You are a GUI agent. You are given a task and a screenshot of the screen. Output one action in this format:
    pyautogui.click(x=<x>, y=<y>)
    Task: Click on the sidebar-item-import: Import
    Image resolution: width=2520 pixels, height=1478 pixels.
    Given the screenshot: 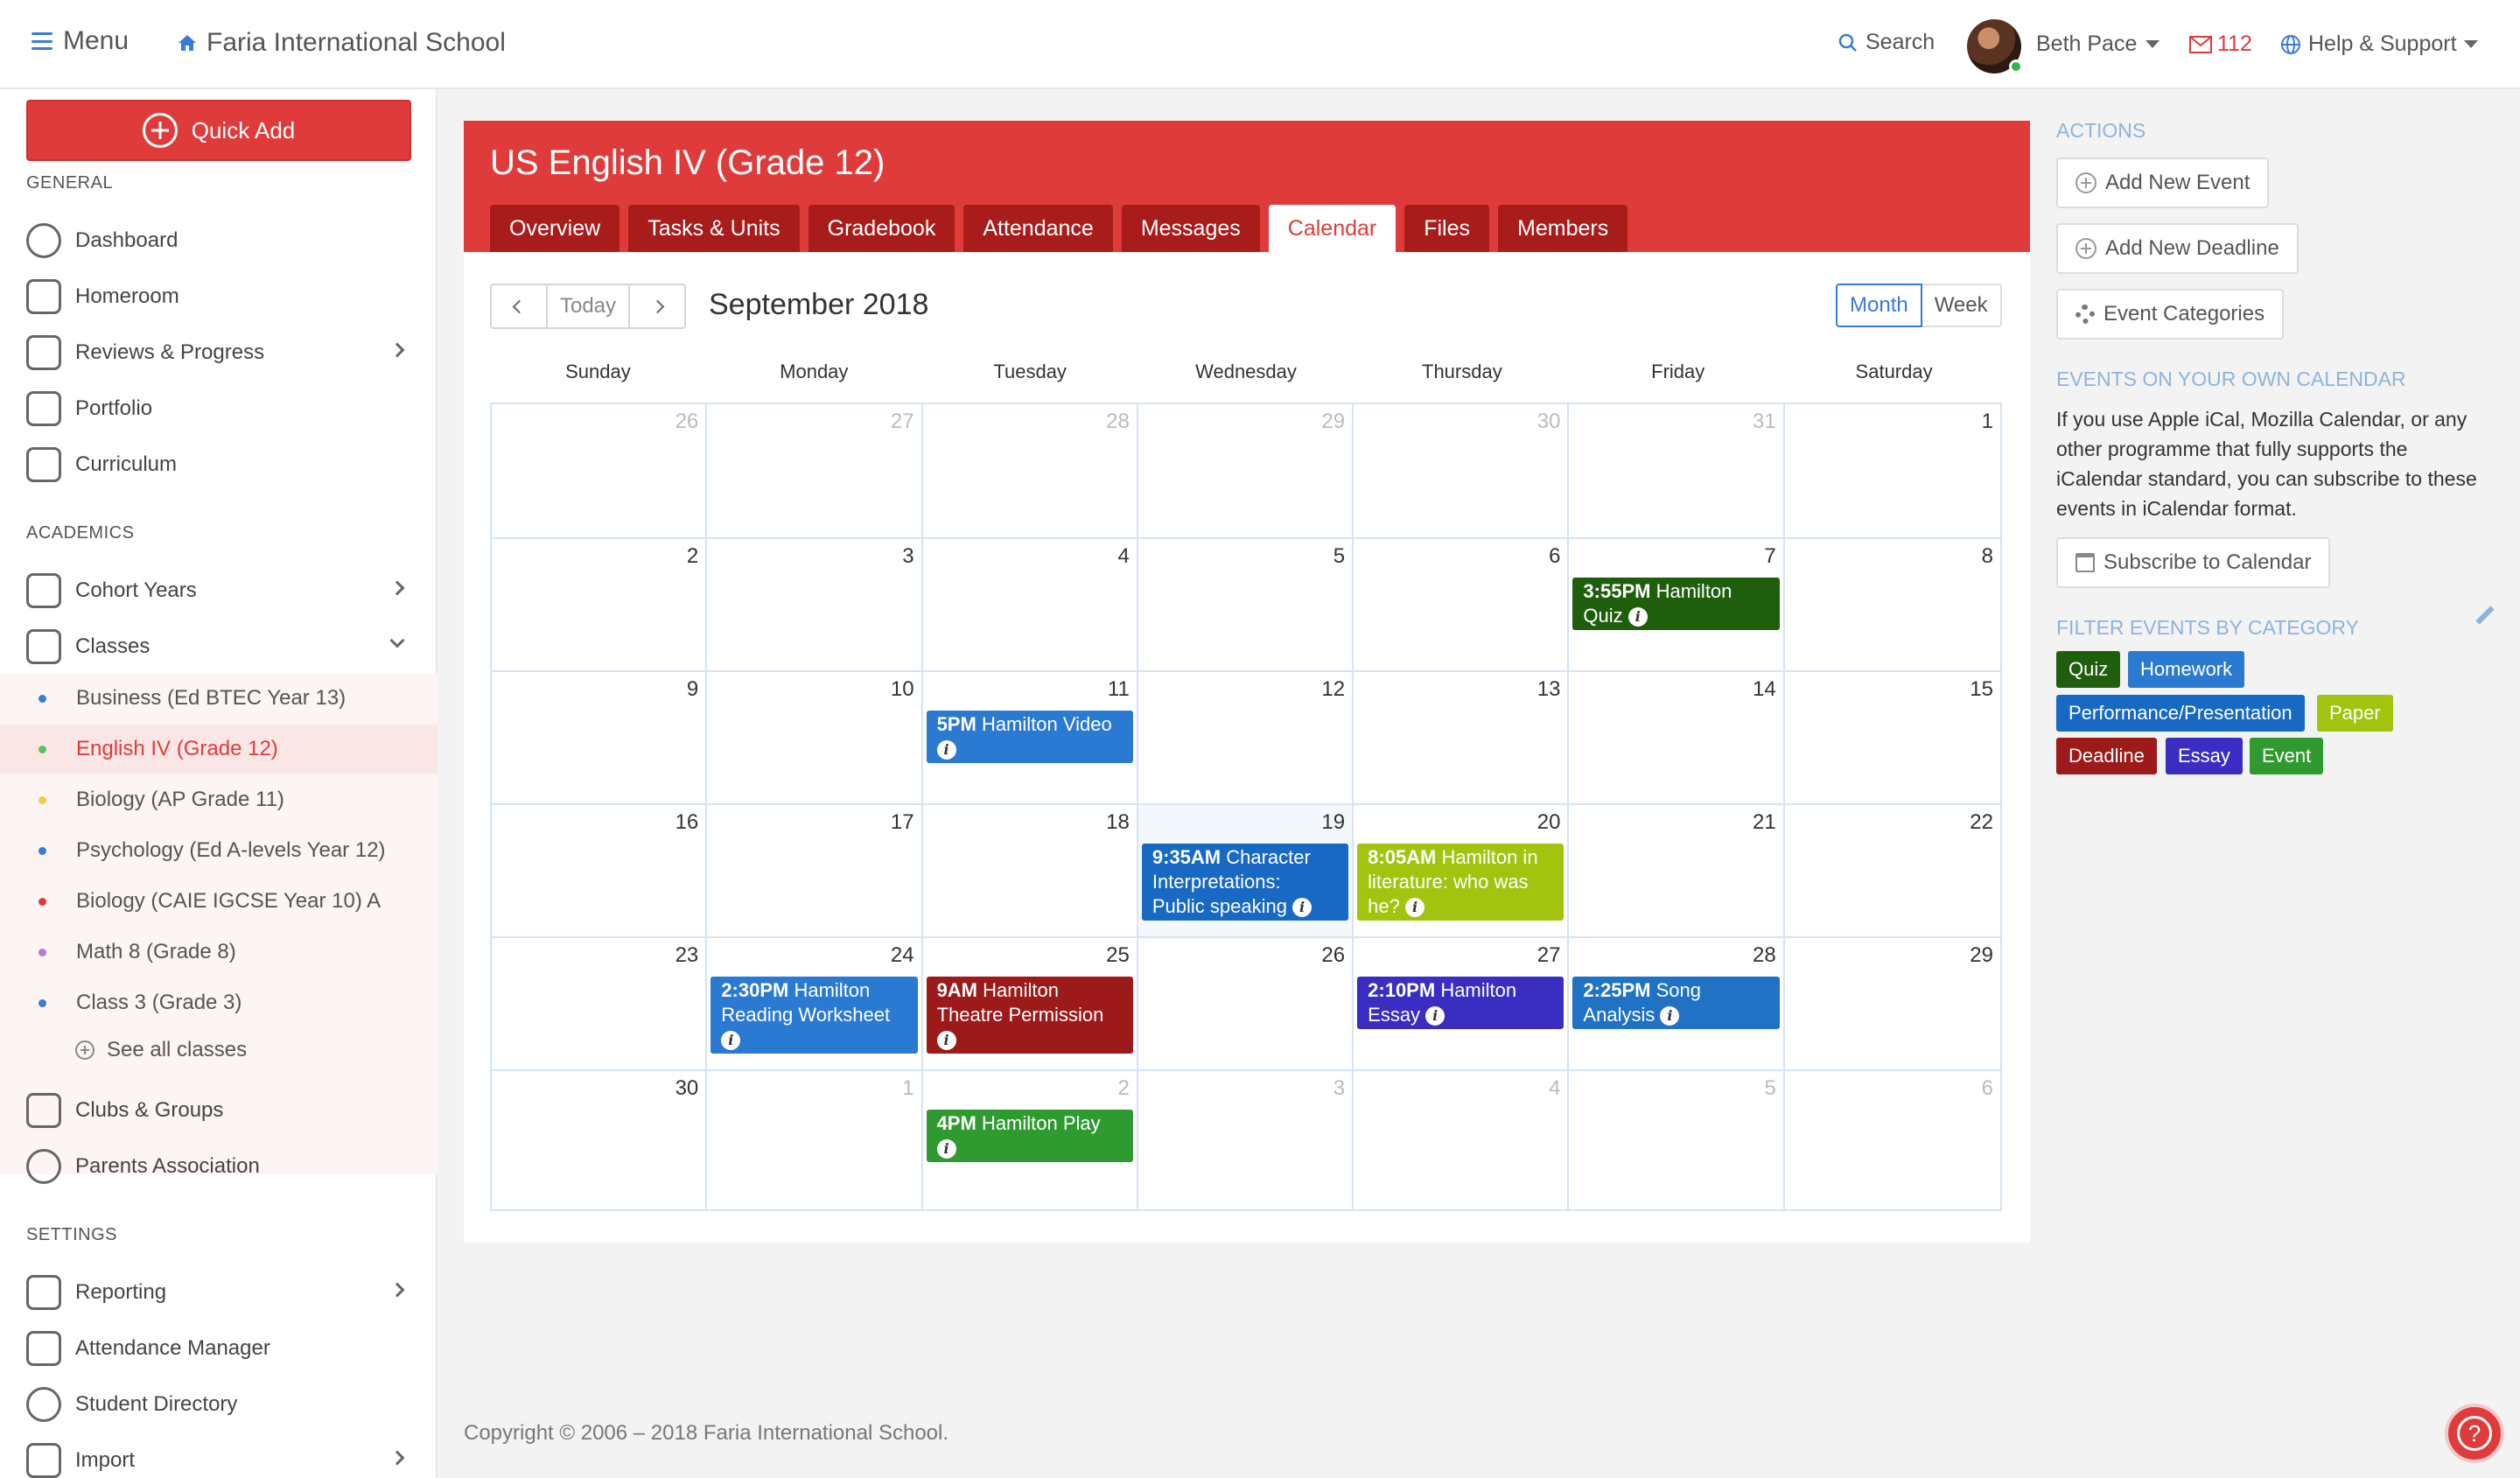 What is the action you would take?
    pyautogui.click(x=223, y=1458)
    